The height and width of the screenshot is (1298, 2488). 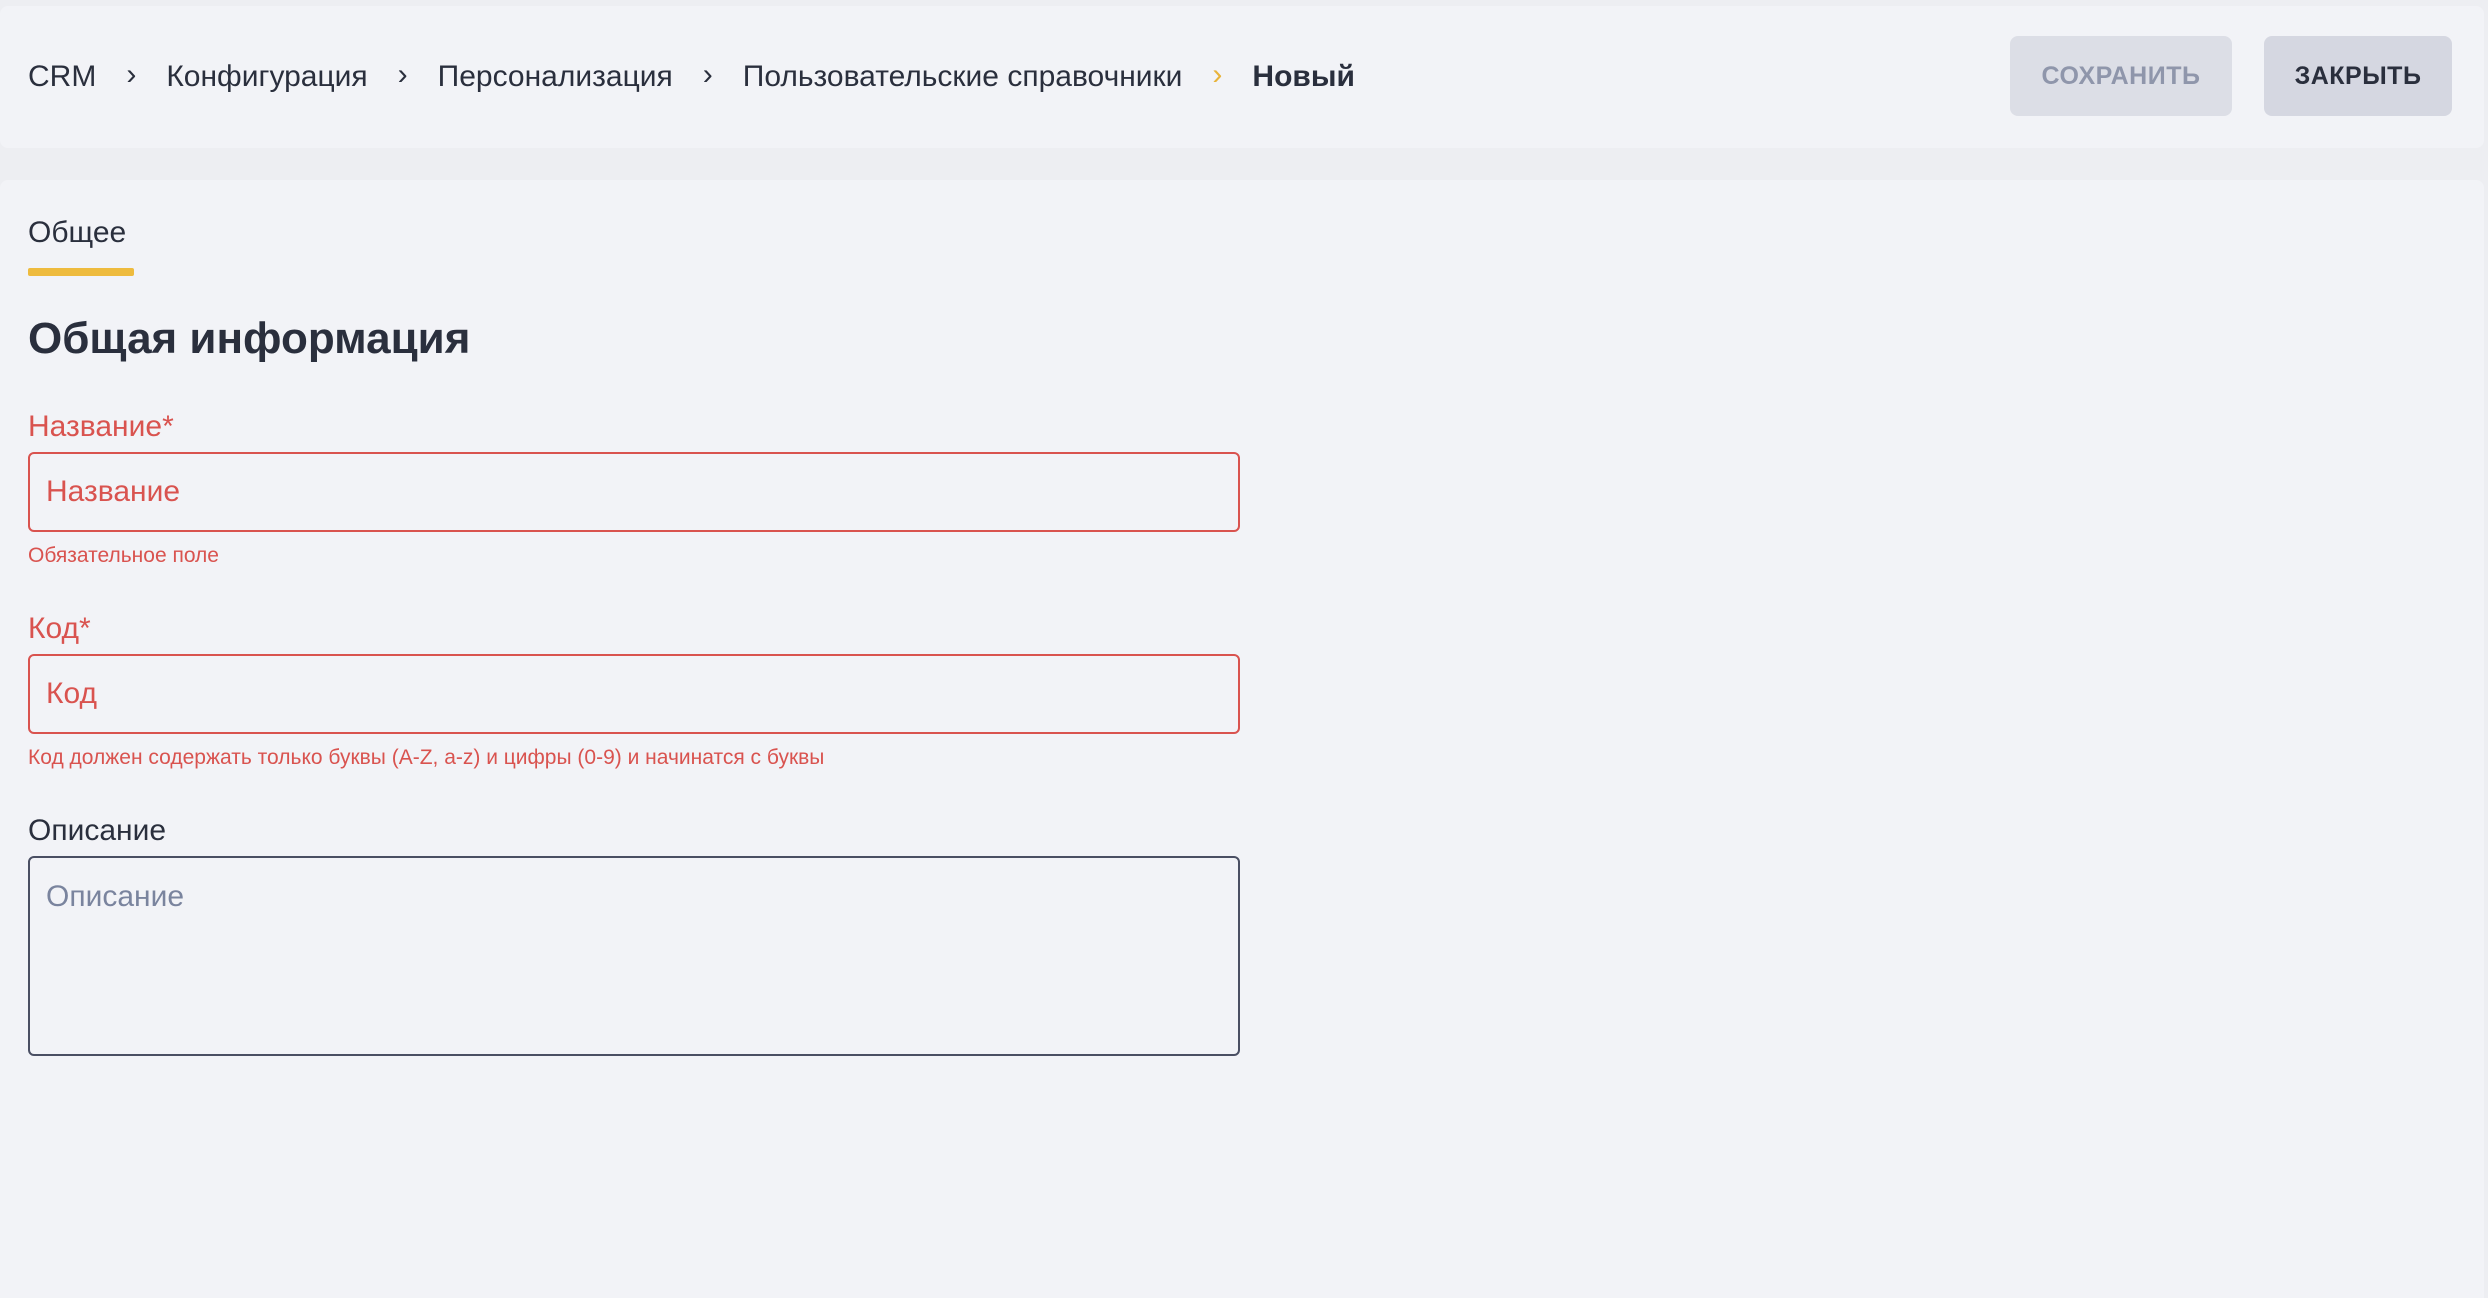 What do you see at coordinates (963, 77) in the screenshot?
I see `breadcrumb-item-custom-dictionaries: Пользовательские справочники` at bounding box center [963, 77].